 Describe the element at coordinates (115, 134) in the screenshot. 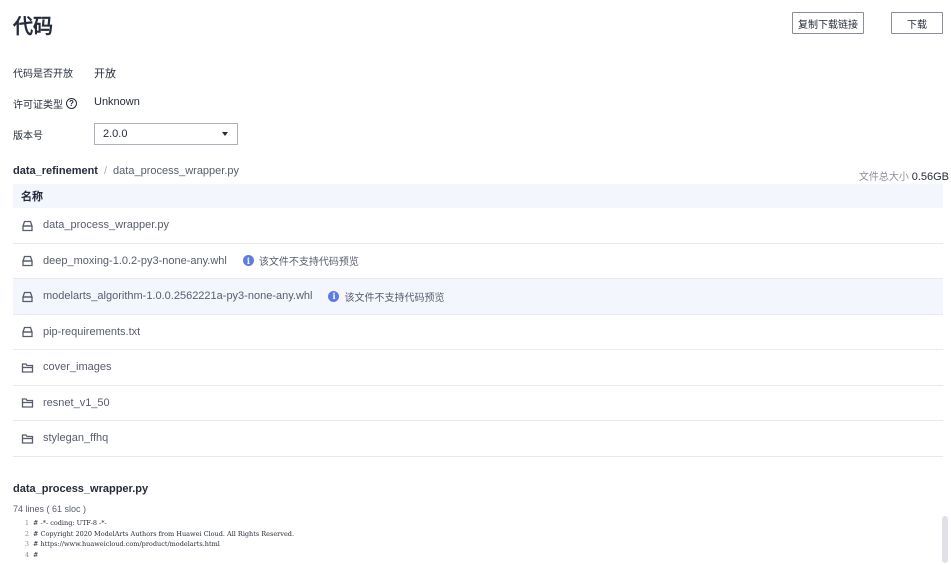

I see `version-selected-value: 2.0.0` at that location.